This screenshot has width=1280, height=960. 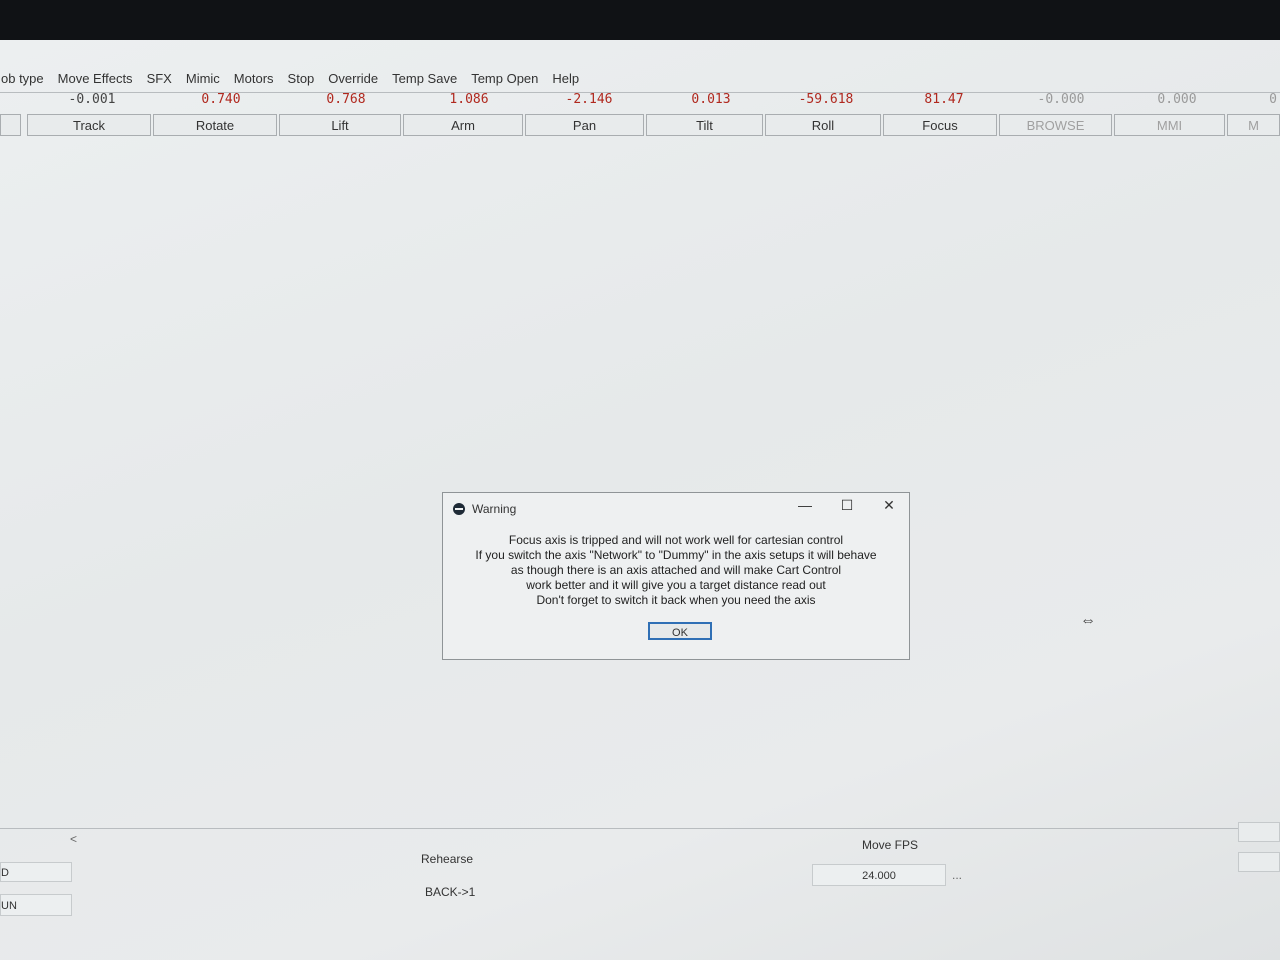 I want to click on menu-stop: Stop, so click(x=301, y=78).